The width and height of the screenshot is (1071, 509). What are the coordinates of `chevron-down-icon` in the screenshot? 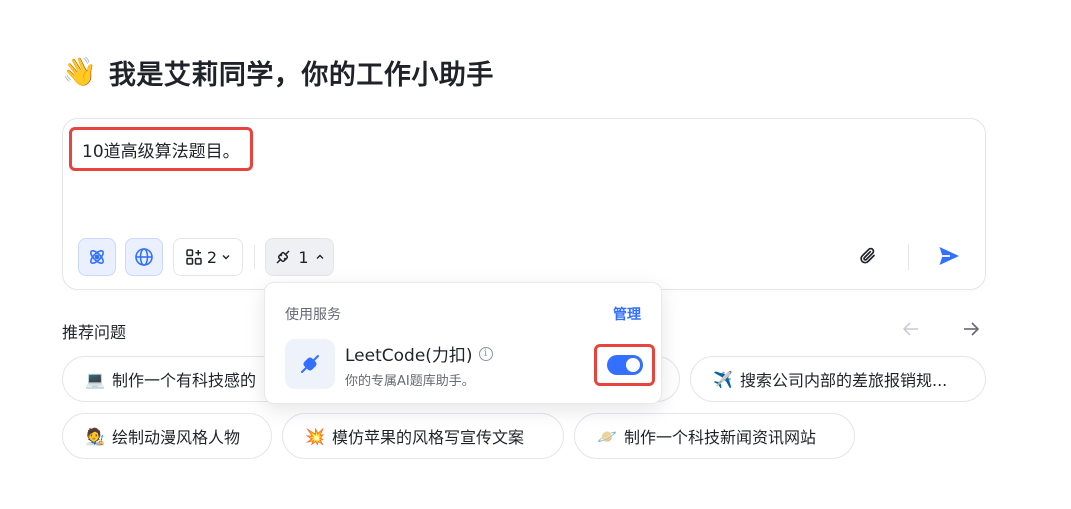 It's located at (226, 257).